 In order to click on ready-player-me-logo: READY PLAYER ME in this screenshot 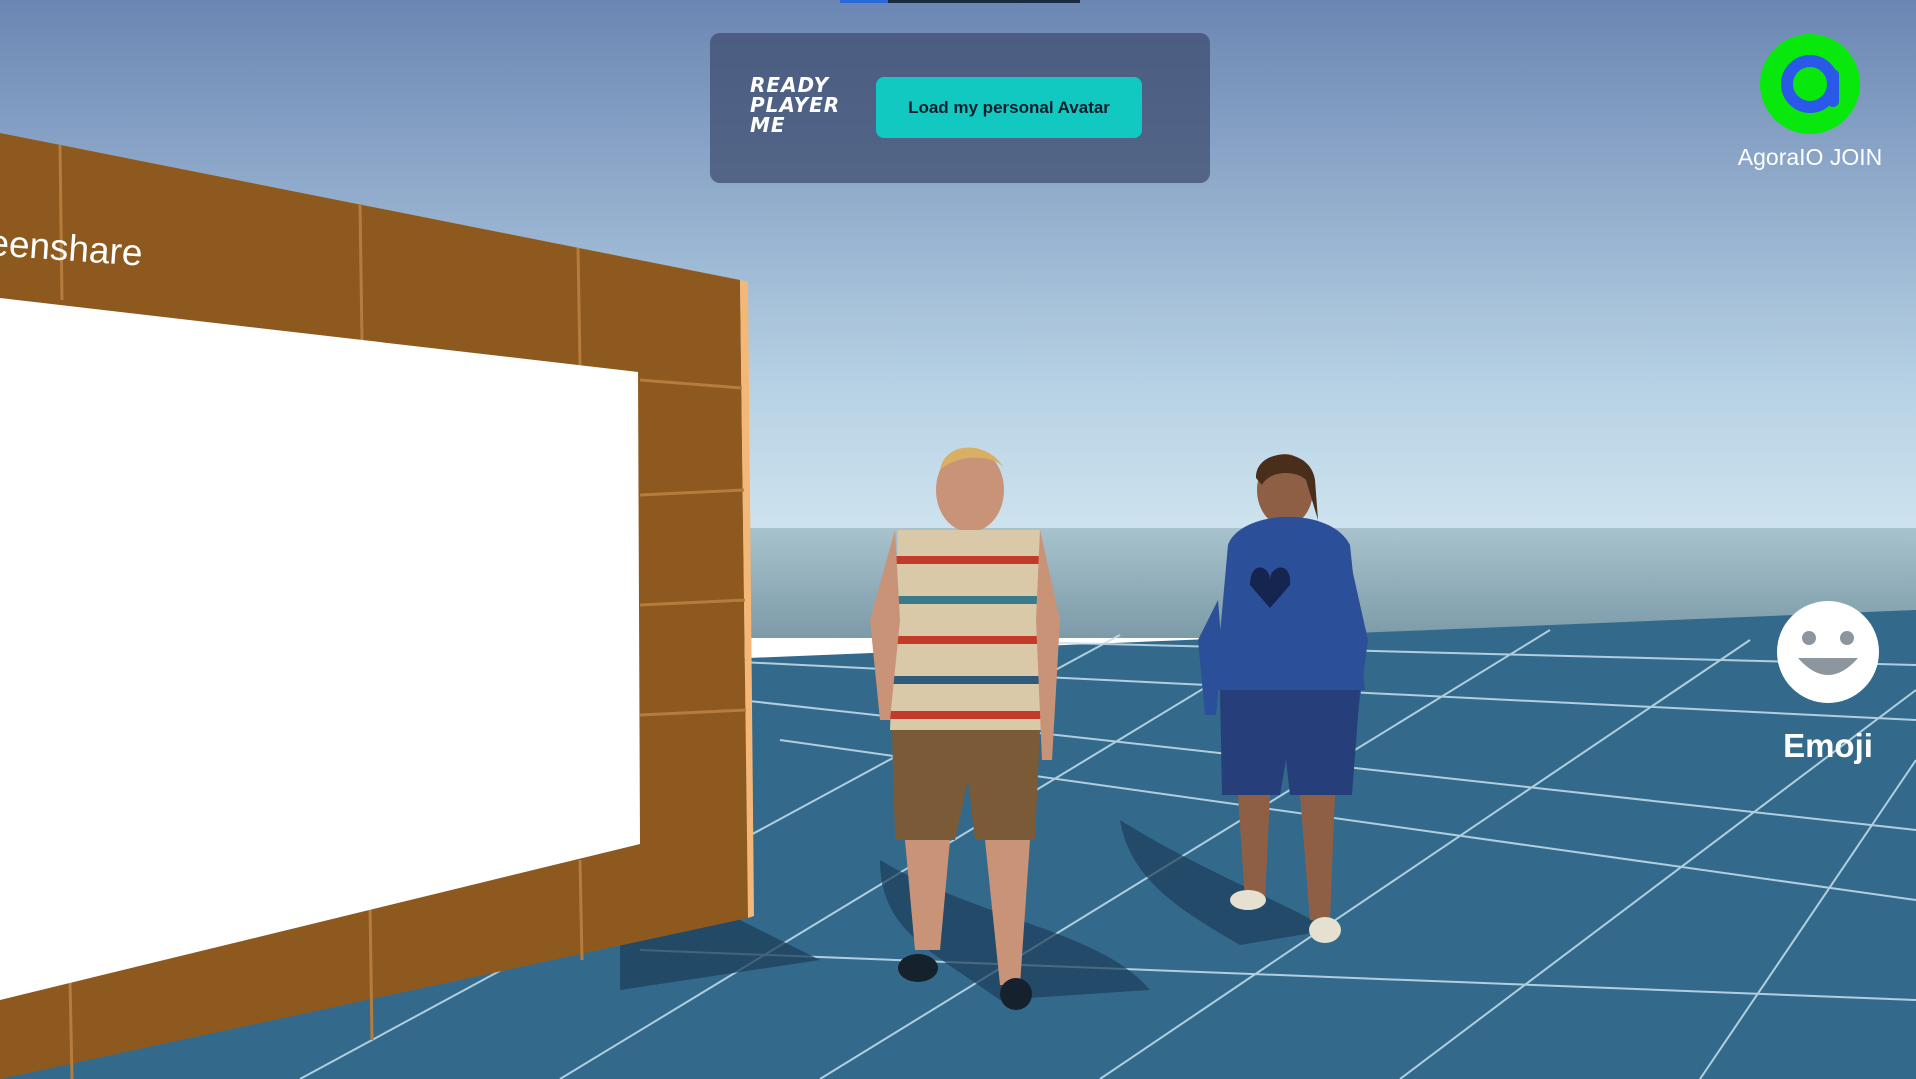, I will do `click(805, 105)`.